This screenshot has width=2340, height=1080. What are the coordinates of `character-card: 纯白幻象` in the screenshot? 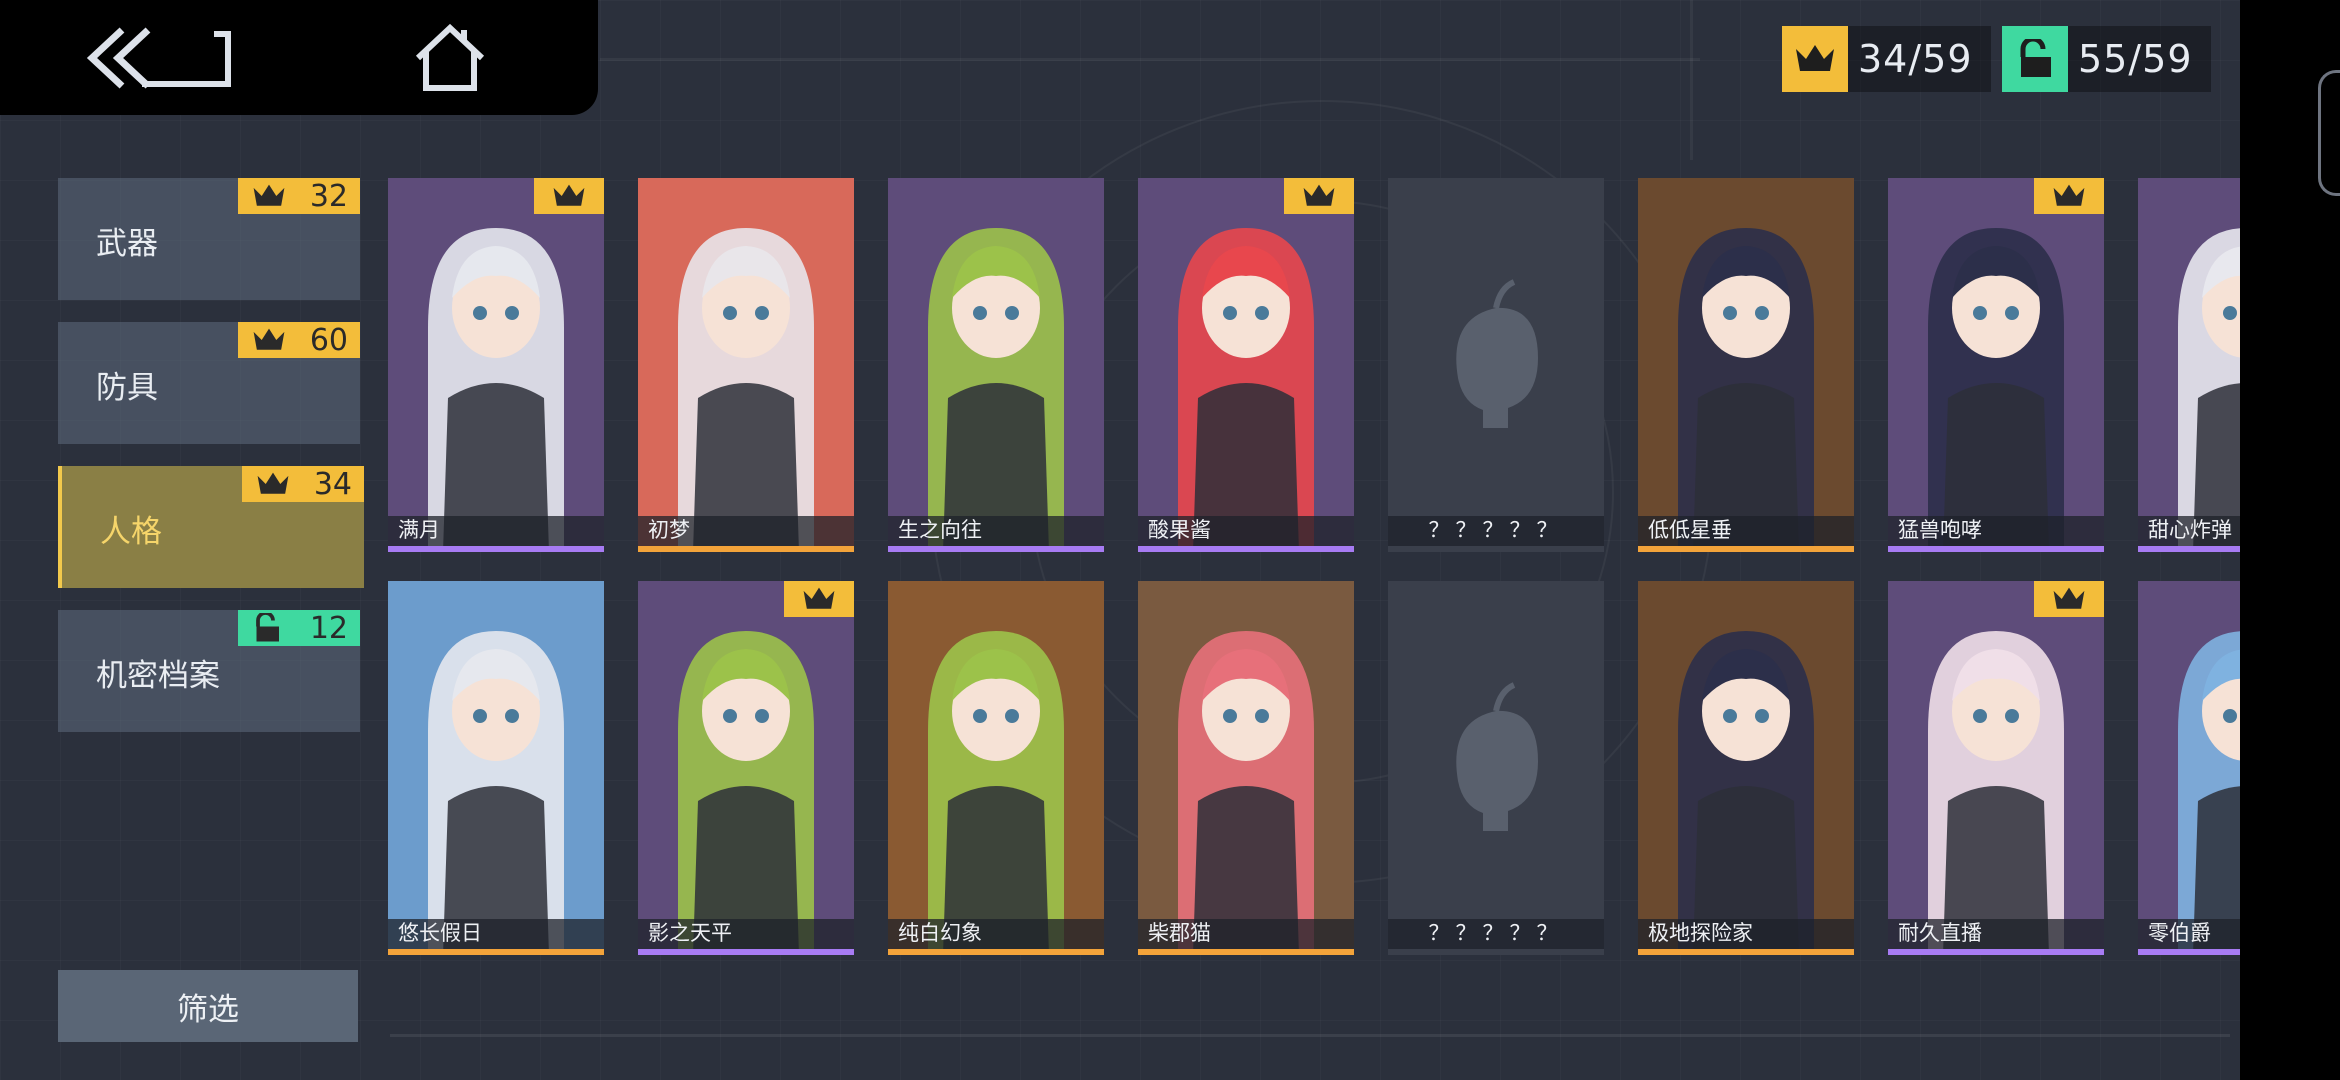 It's located at (996, 768).